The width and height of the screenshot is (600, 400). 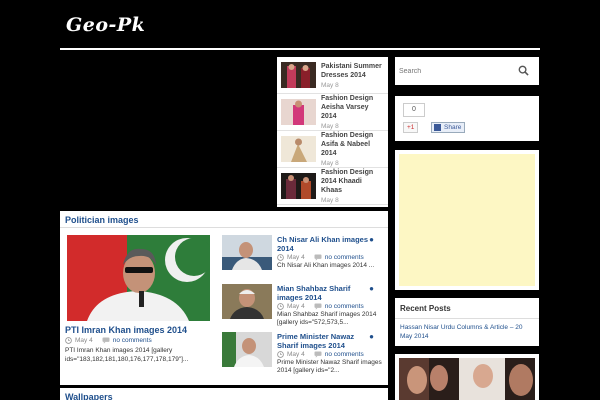 I want to click on section-heading: Politician images, so click(x=224, y=219).